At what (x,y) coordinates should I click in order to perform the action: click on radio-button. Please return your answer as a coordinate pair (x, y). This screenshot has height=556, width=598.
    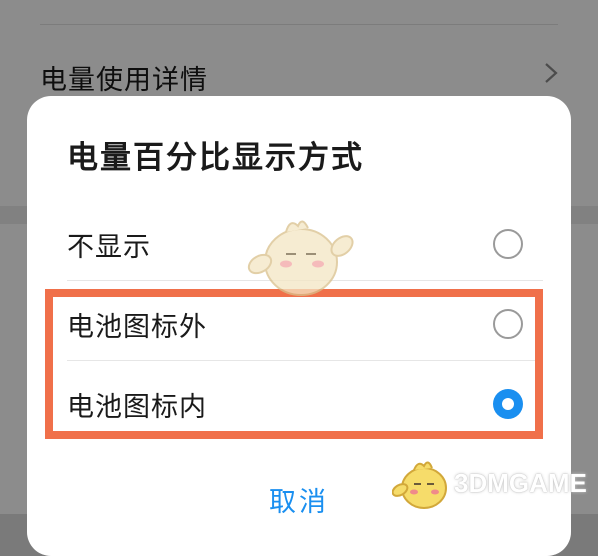
    Looking at the image, I should click on (508, 244).